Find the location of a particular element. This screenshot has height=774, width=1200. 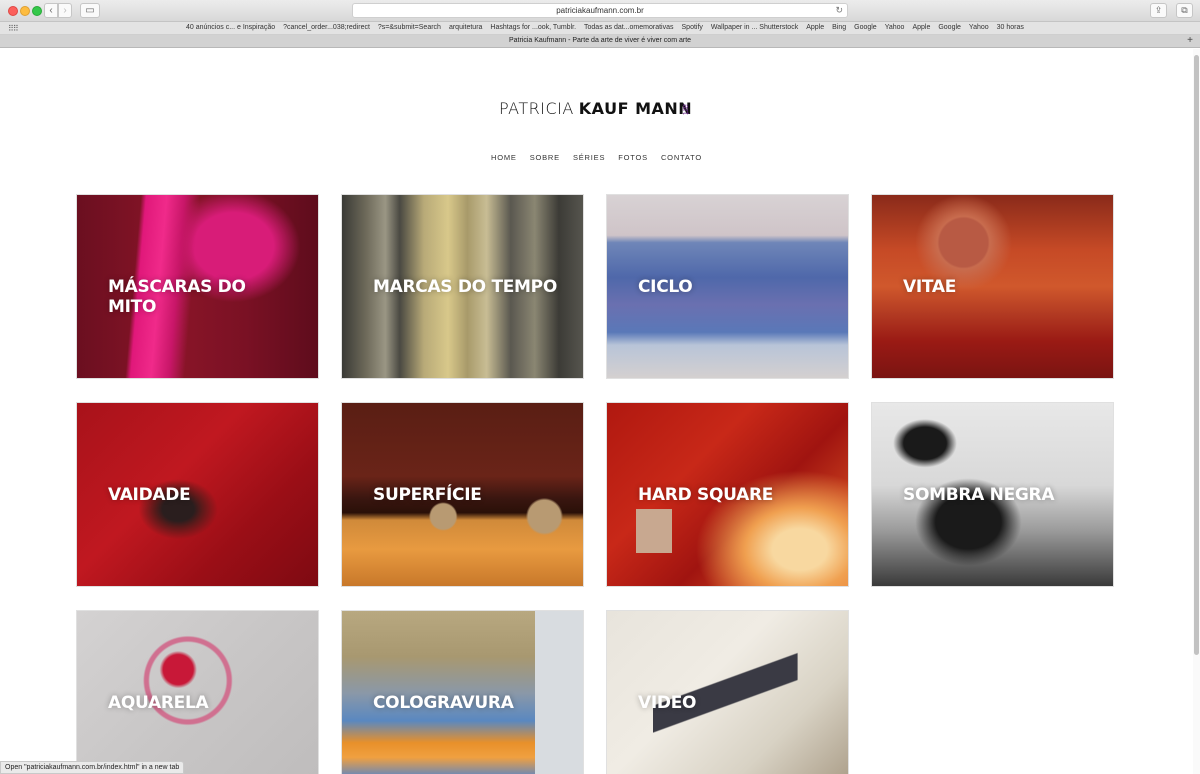

show-tabs-icon: ⧉ is located at coordinates (1184, 10).